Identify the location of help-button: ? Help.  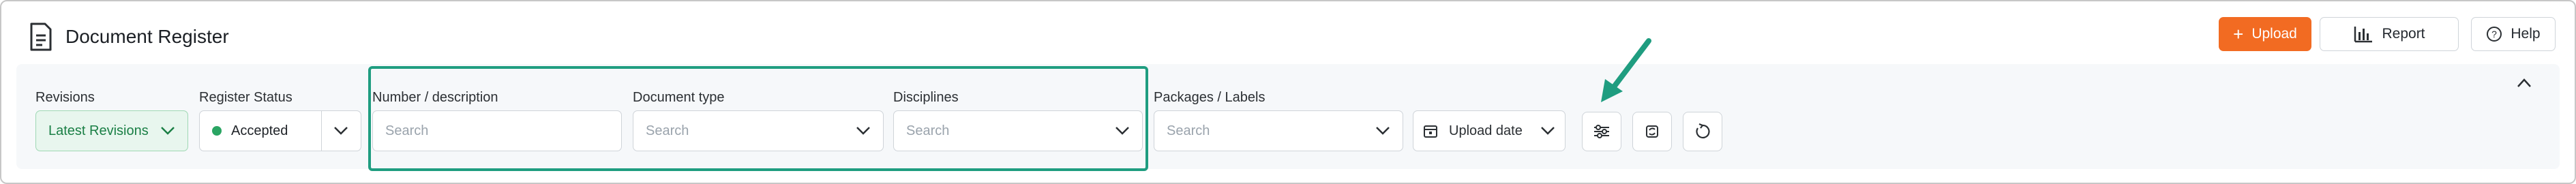
(2513, 34).